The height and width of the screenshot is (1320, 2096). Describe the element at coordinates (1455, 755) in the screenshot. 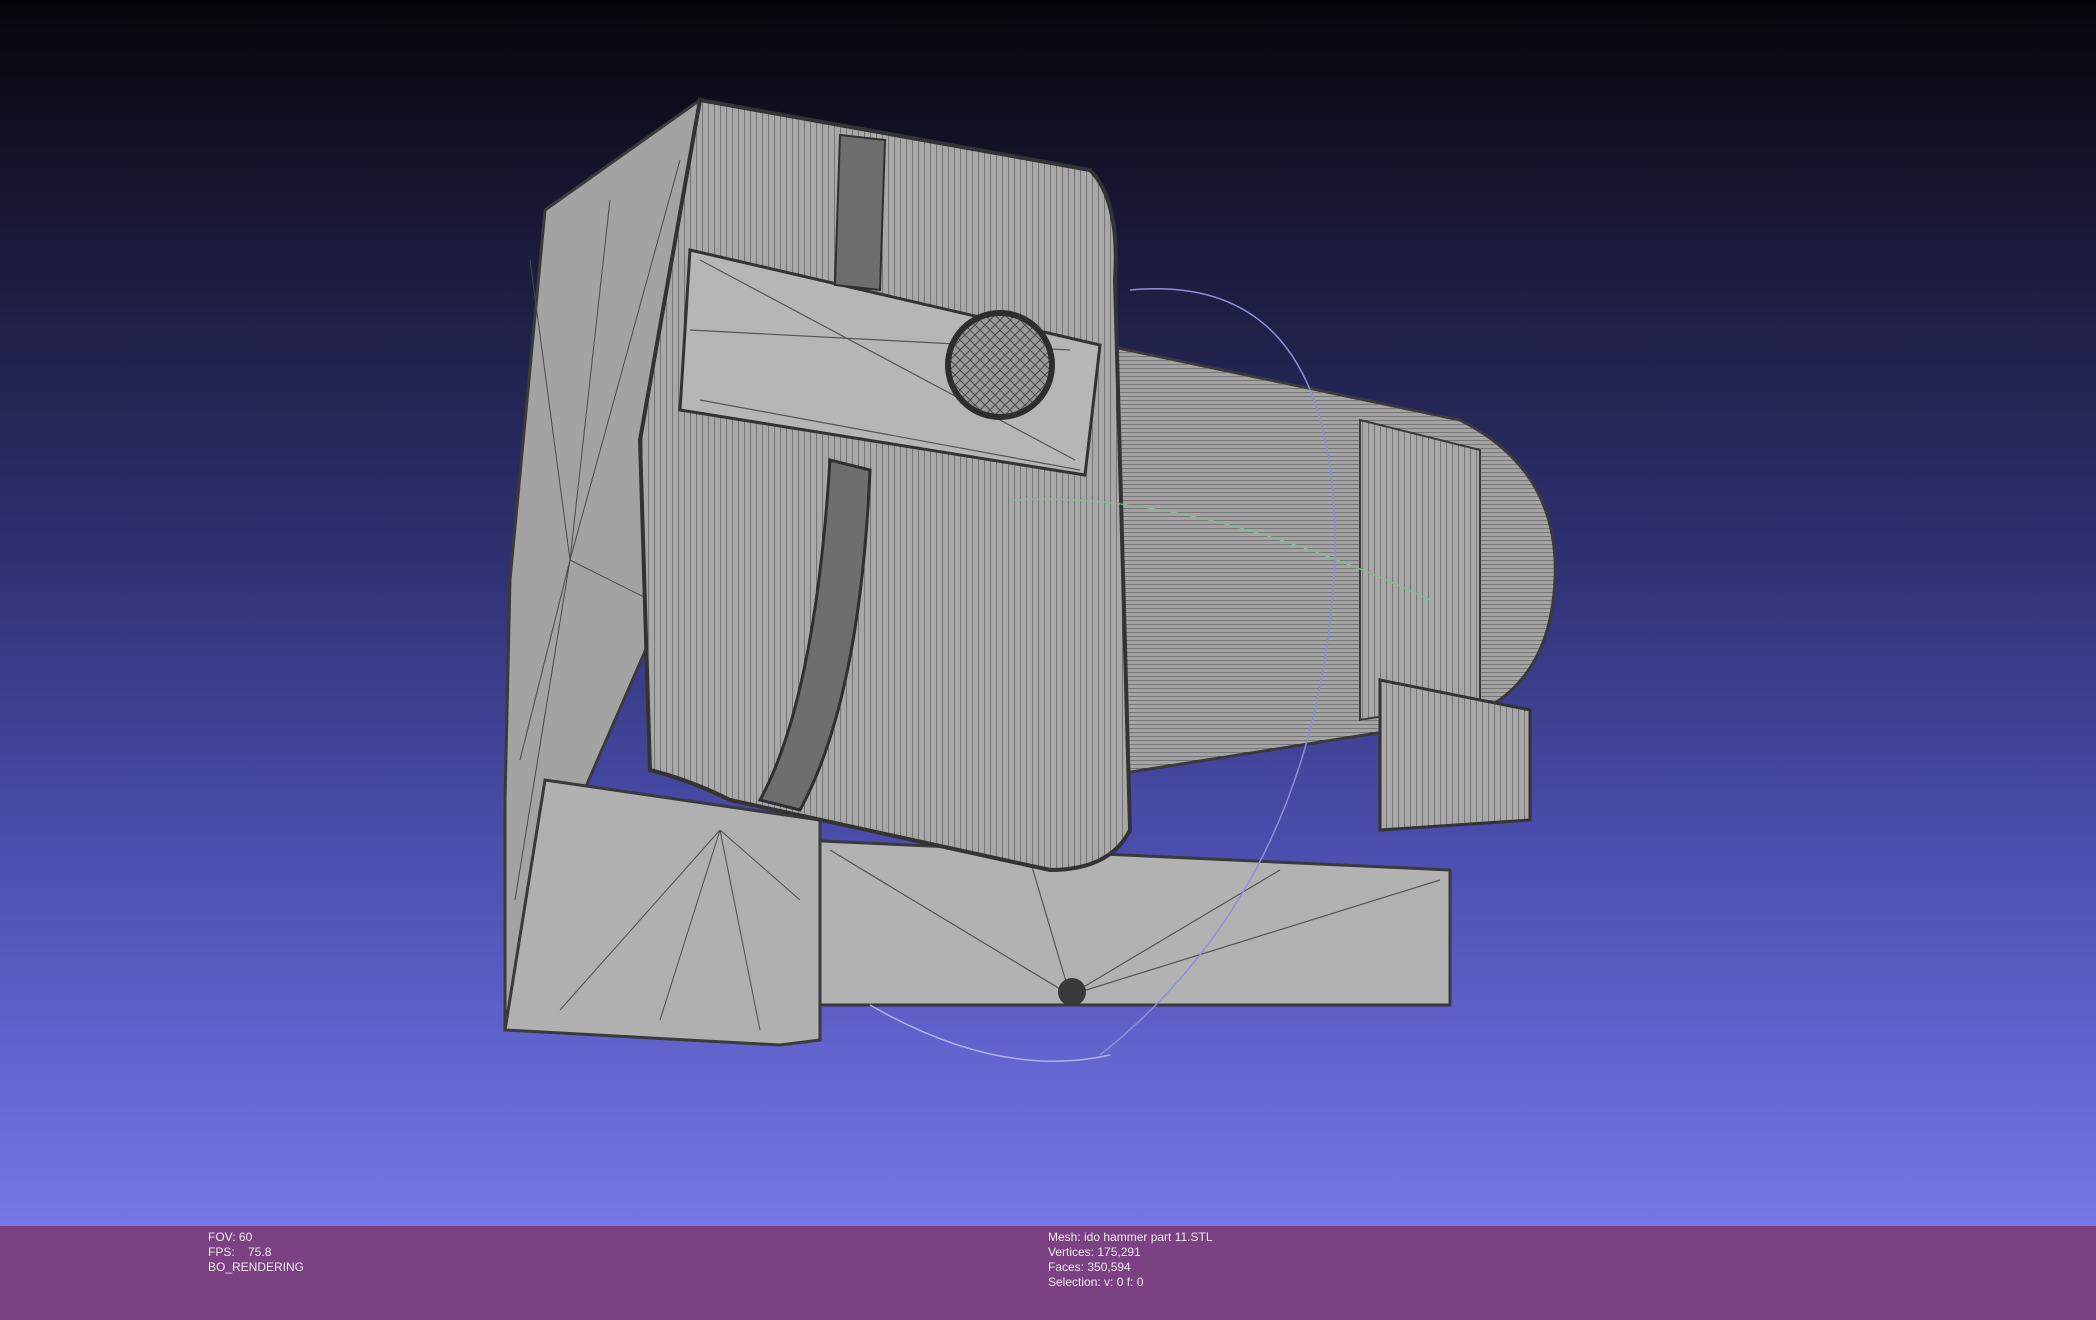

I see `mesh-coil` at that location.